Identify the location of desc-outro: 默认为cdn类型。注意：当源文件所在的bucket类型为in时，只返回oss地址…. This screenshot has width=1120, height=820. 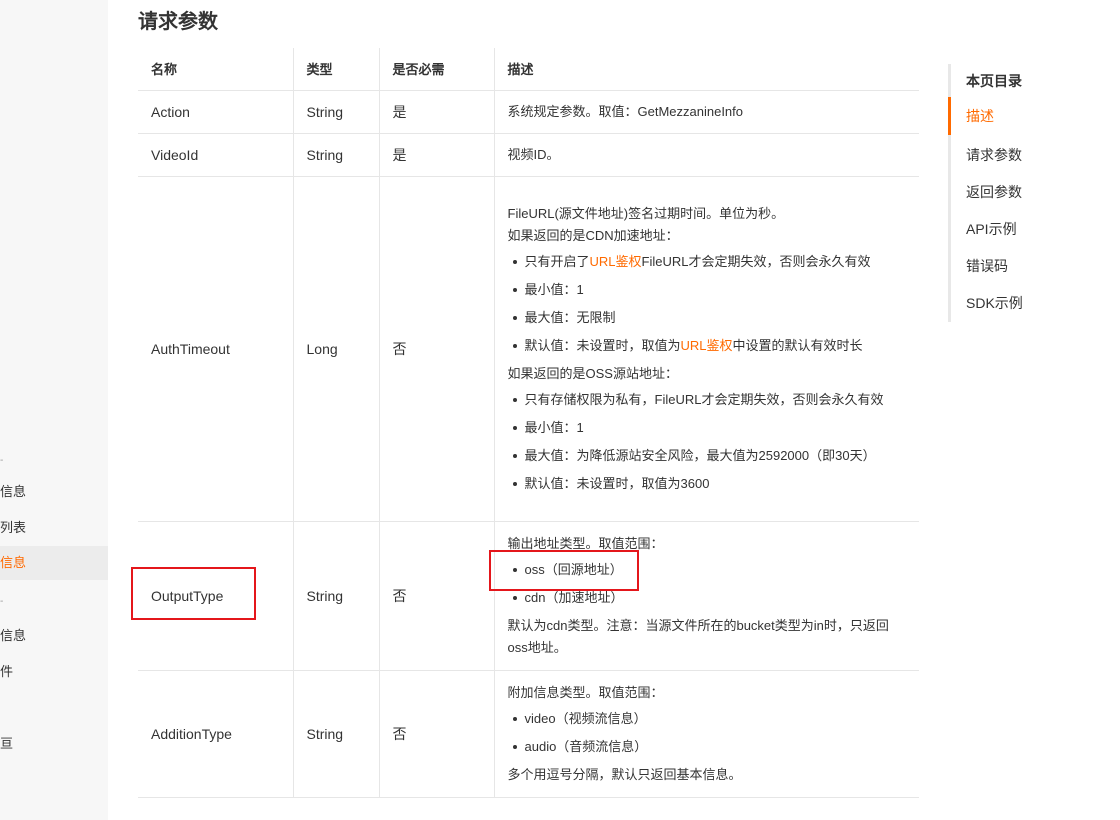
(698, 636).